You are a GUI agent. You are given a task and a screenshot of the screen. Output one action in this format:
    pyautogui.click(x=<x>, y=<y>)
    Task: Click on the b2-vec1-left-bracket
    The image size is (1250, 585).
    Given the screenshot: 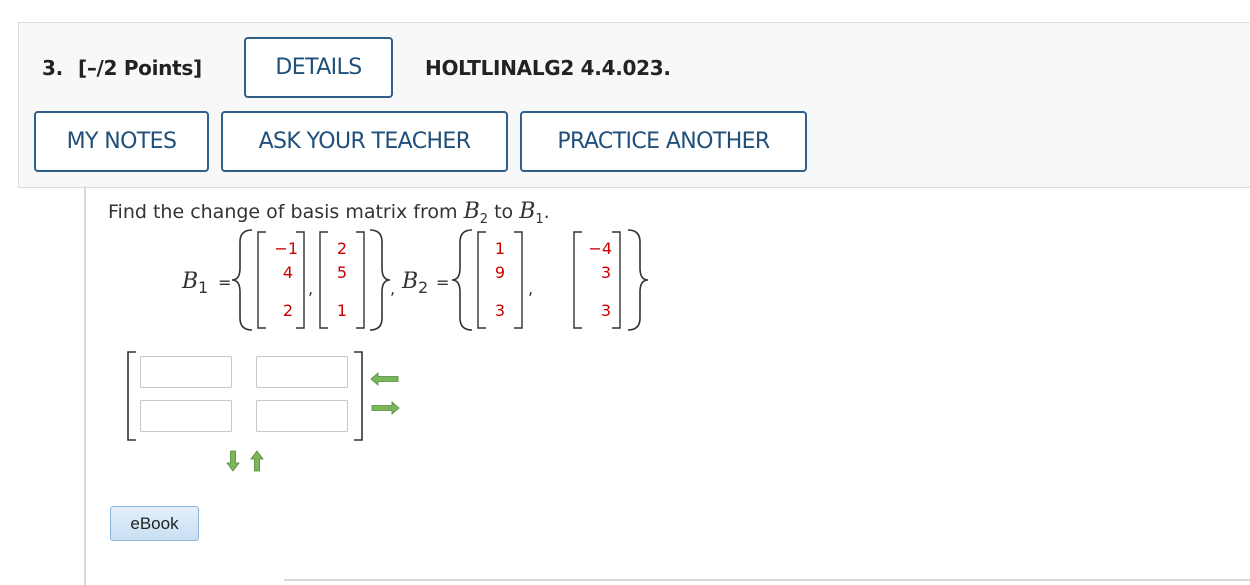 What is the action you would take?
    pyautogui.click(x=481, y=280)
    